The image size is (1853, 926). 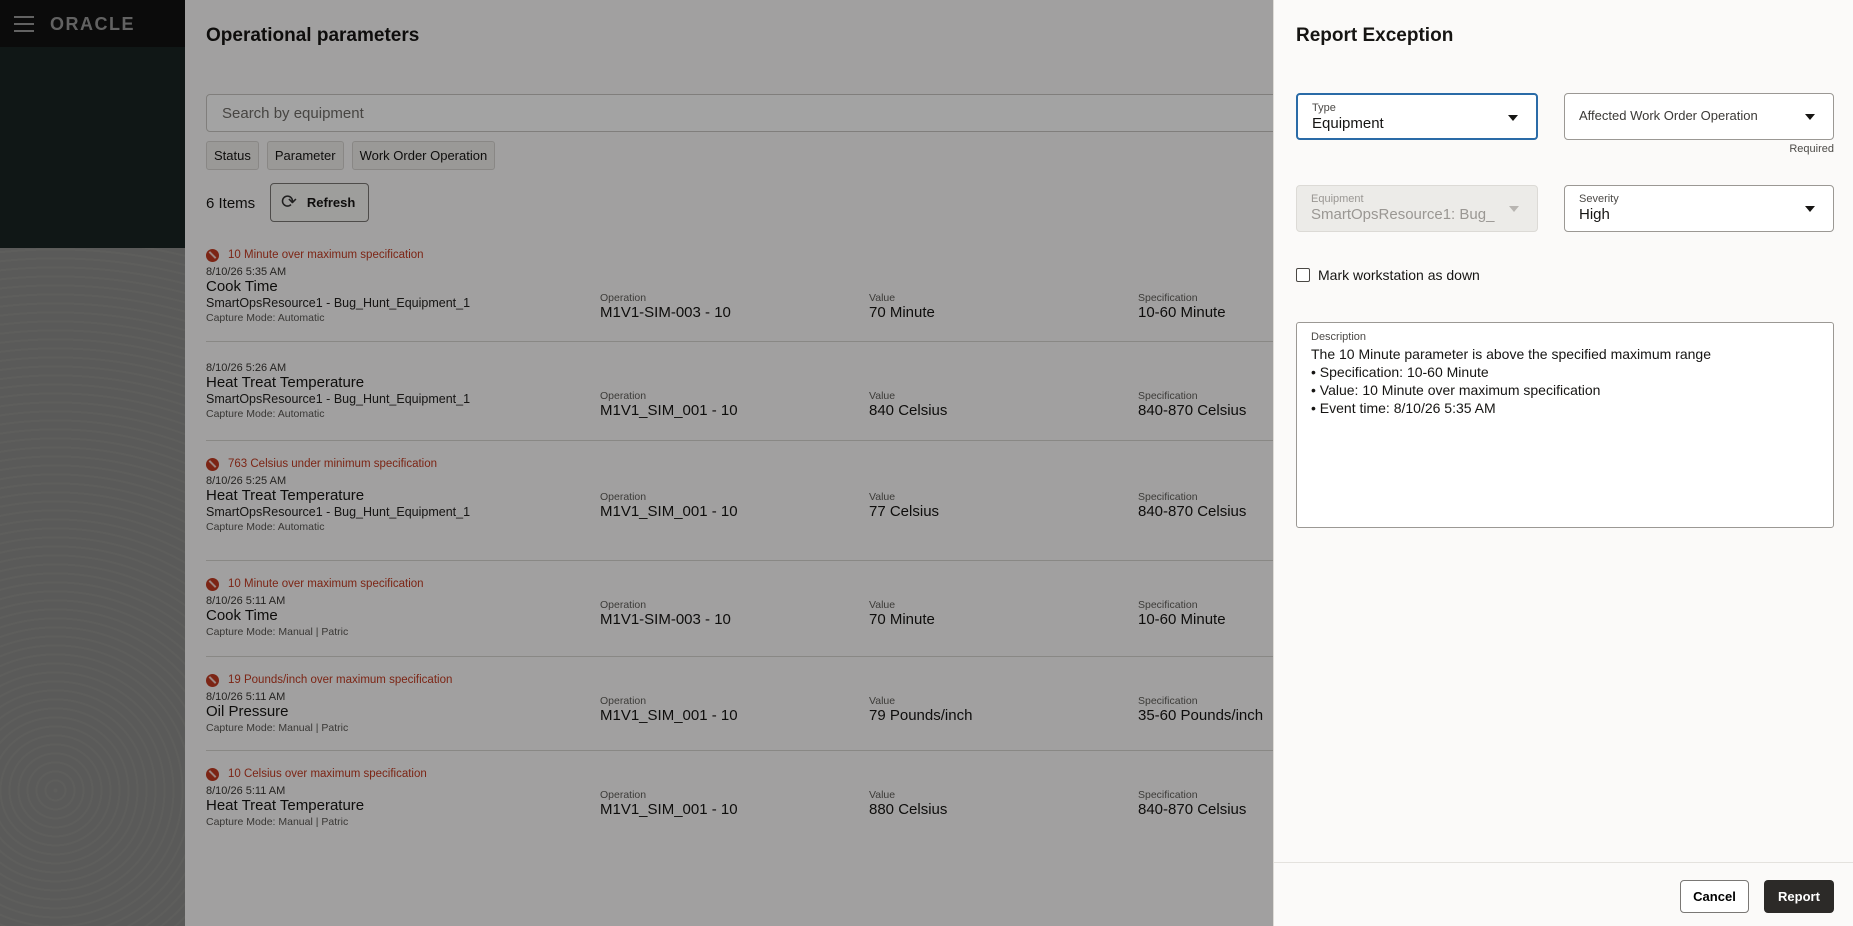 I want to click on equipment-select: Equipment SmartOpsResource1: Bug_, so click(x=1417, y=208).